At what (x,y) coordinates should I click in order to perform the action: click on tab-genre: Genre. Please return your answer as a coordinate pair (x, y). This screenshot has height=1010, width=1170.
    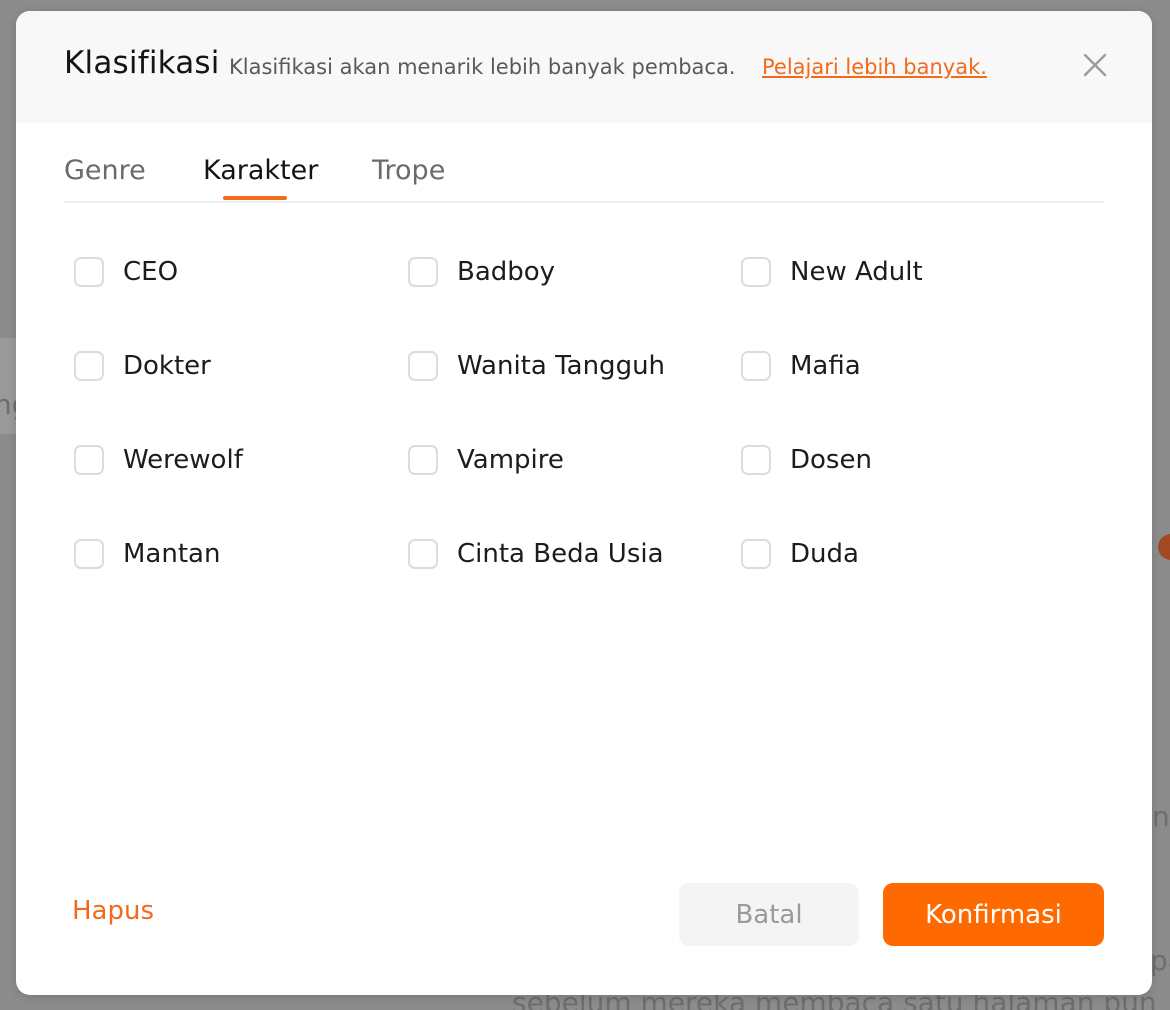
    Looking at the image, I should click on (105, 170).